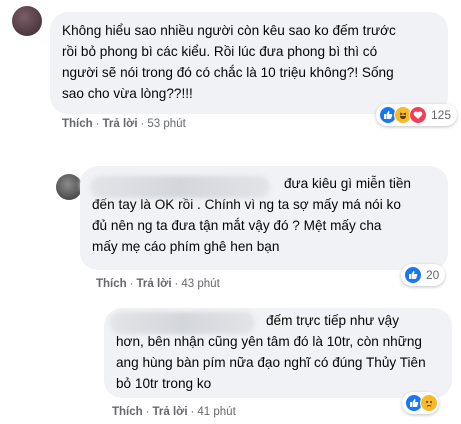 The image size is (461, 424). I want to click on comment-actions: Thích · Trả lời · 43 phút, so click(158, 284).